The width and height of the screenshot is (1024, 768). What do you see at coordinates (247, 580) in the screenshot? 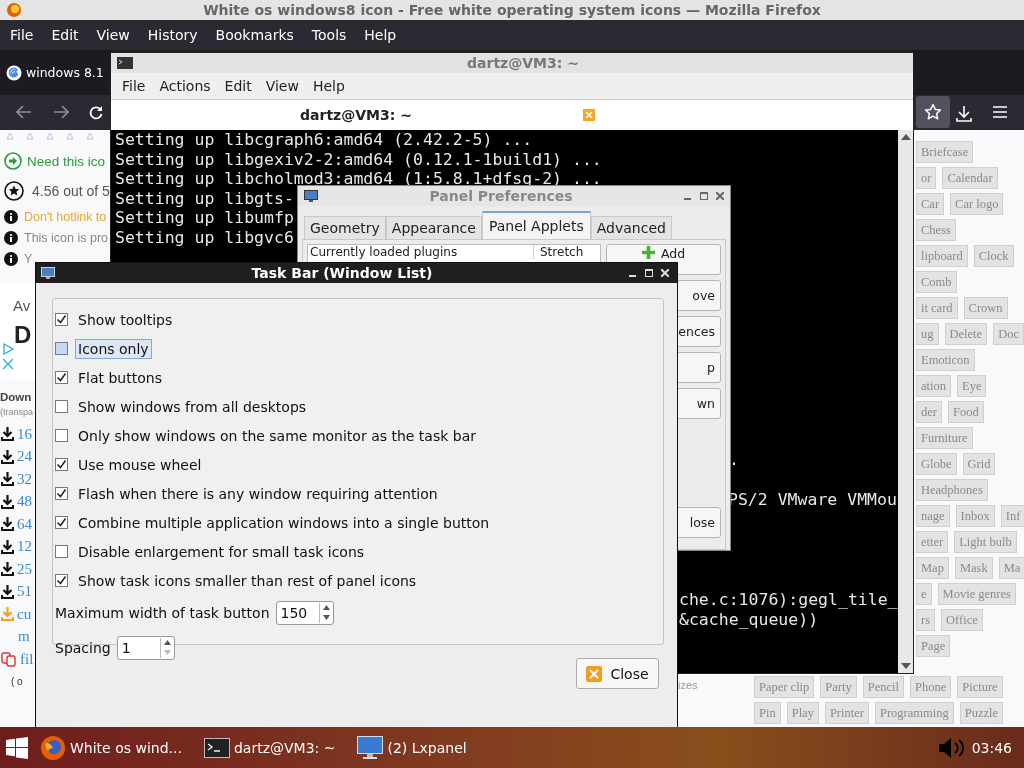
I see `checkbox-label: Show task icons smaller than rest of panel icons` at bounding box center [247, 580].